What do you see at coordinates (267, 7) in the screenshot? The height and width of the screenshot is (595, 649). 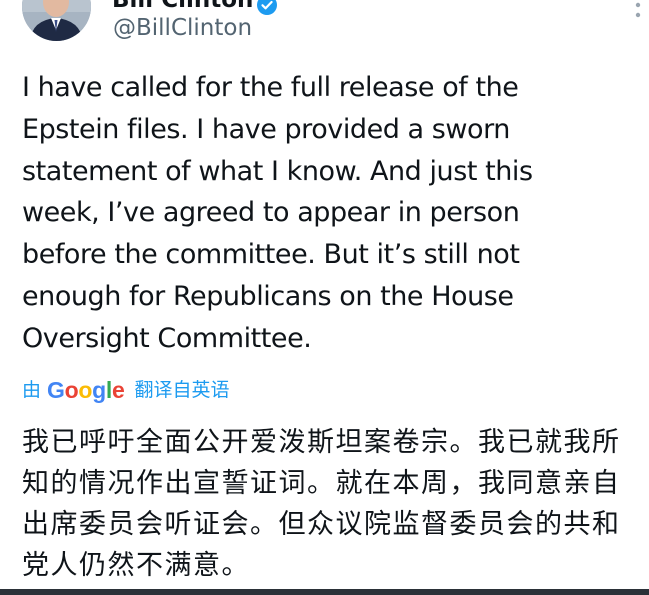 I see `verified-badge-icon` at bounding box center [267, 7].